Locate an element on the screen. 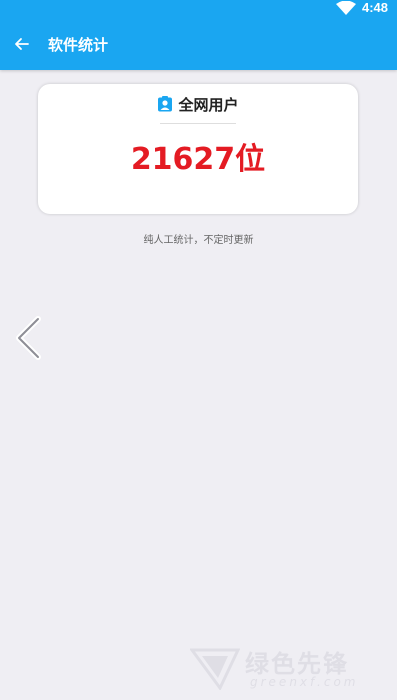  stats-note: 纯人工统计，不定时更新 is located at coordinates (198, 240).